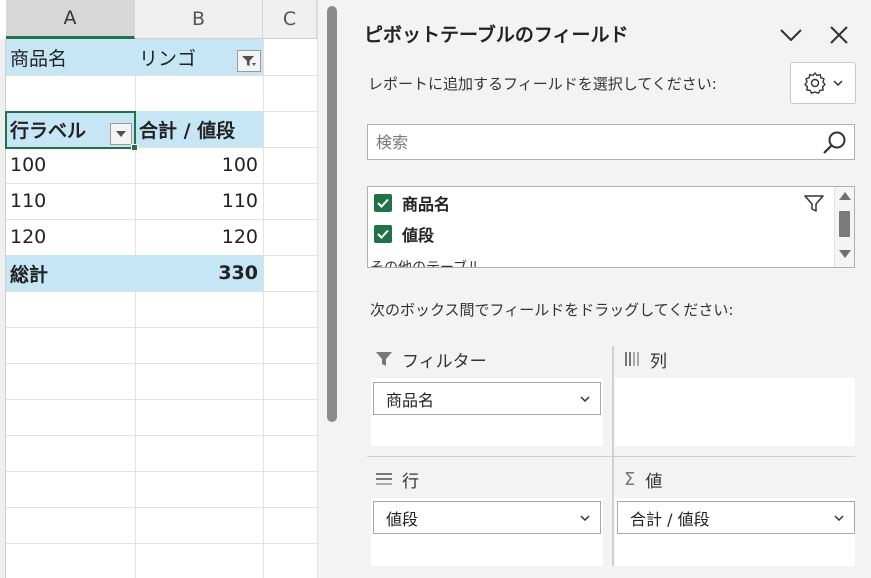 The height and width of the screenshot is (578, 871). I want to click on filters-drop-area: 商品名, so click(487, 412).